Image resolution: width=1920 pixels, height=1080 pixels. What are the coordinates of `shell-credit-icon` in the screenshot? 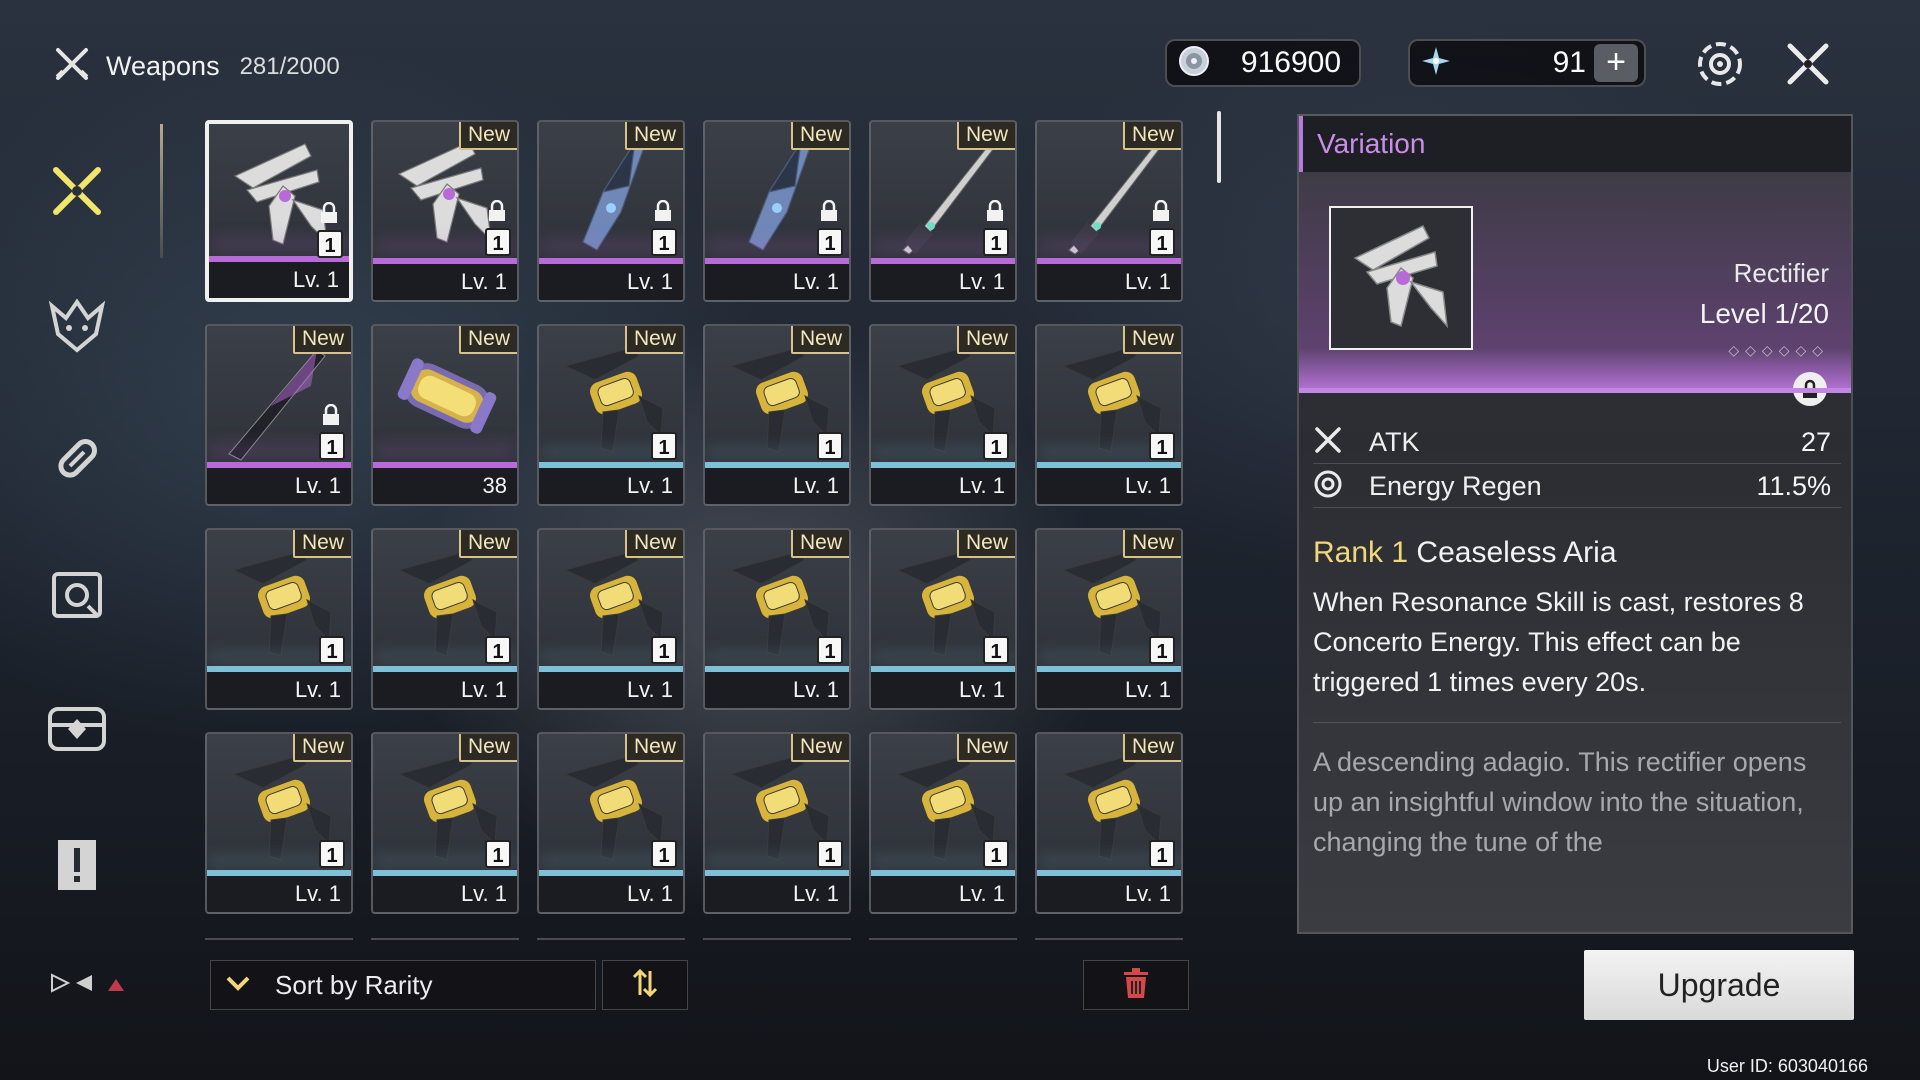 It's located at (1194, 63).